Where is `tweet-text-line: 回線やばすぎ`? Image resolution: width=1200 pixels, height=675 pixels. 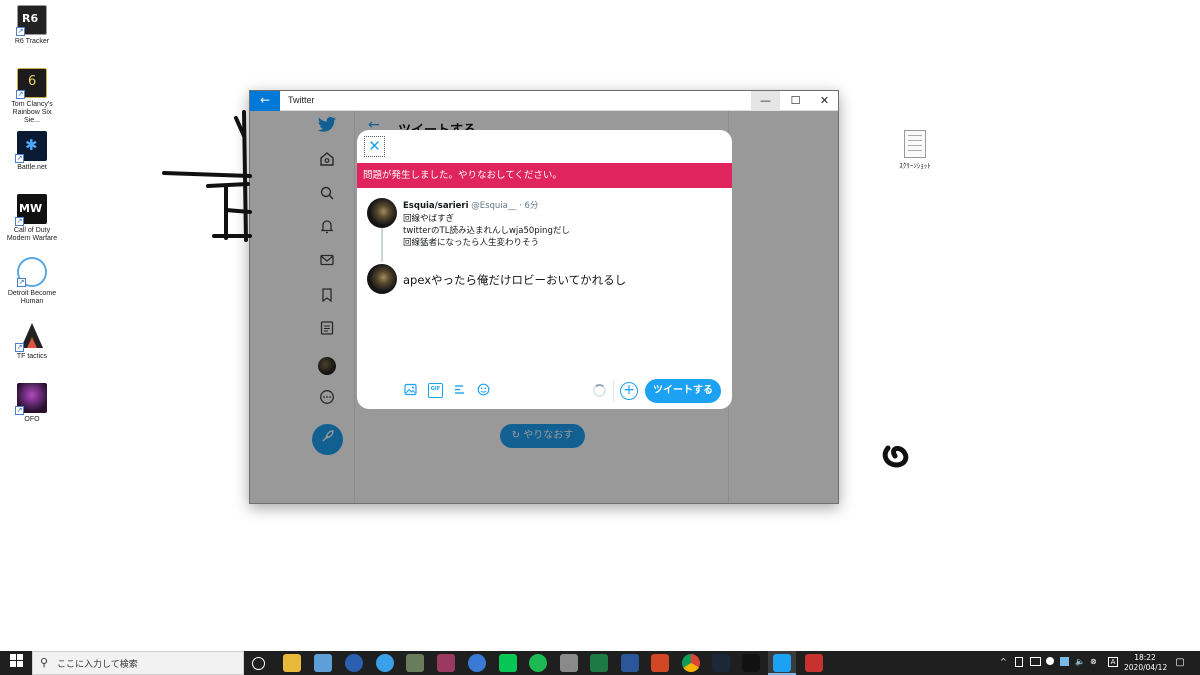 tweet-text-line: 回線やばすぎ is located at coordinates (429, 219).